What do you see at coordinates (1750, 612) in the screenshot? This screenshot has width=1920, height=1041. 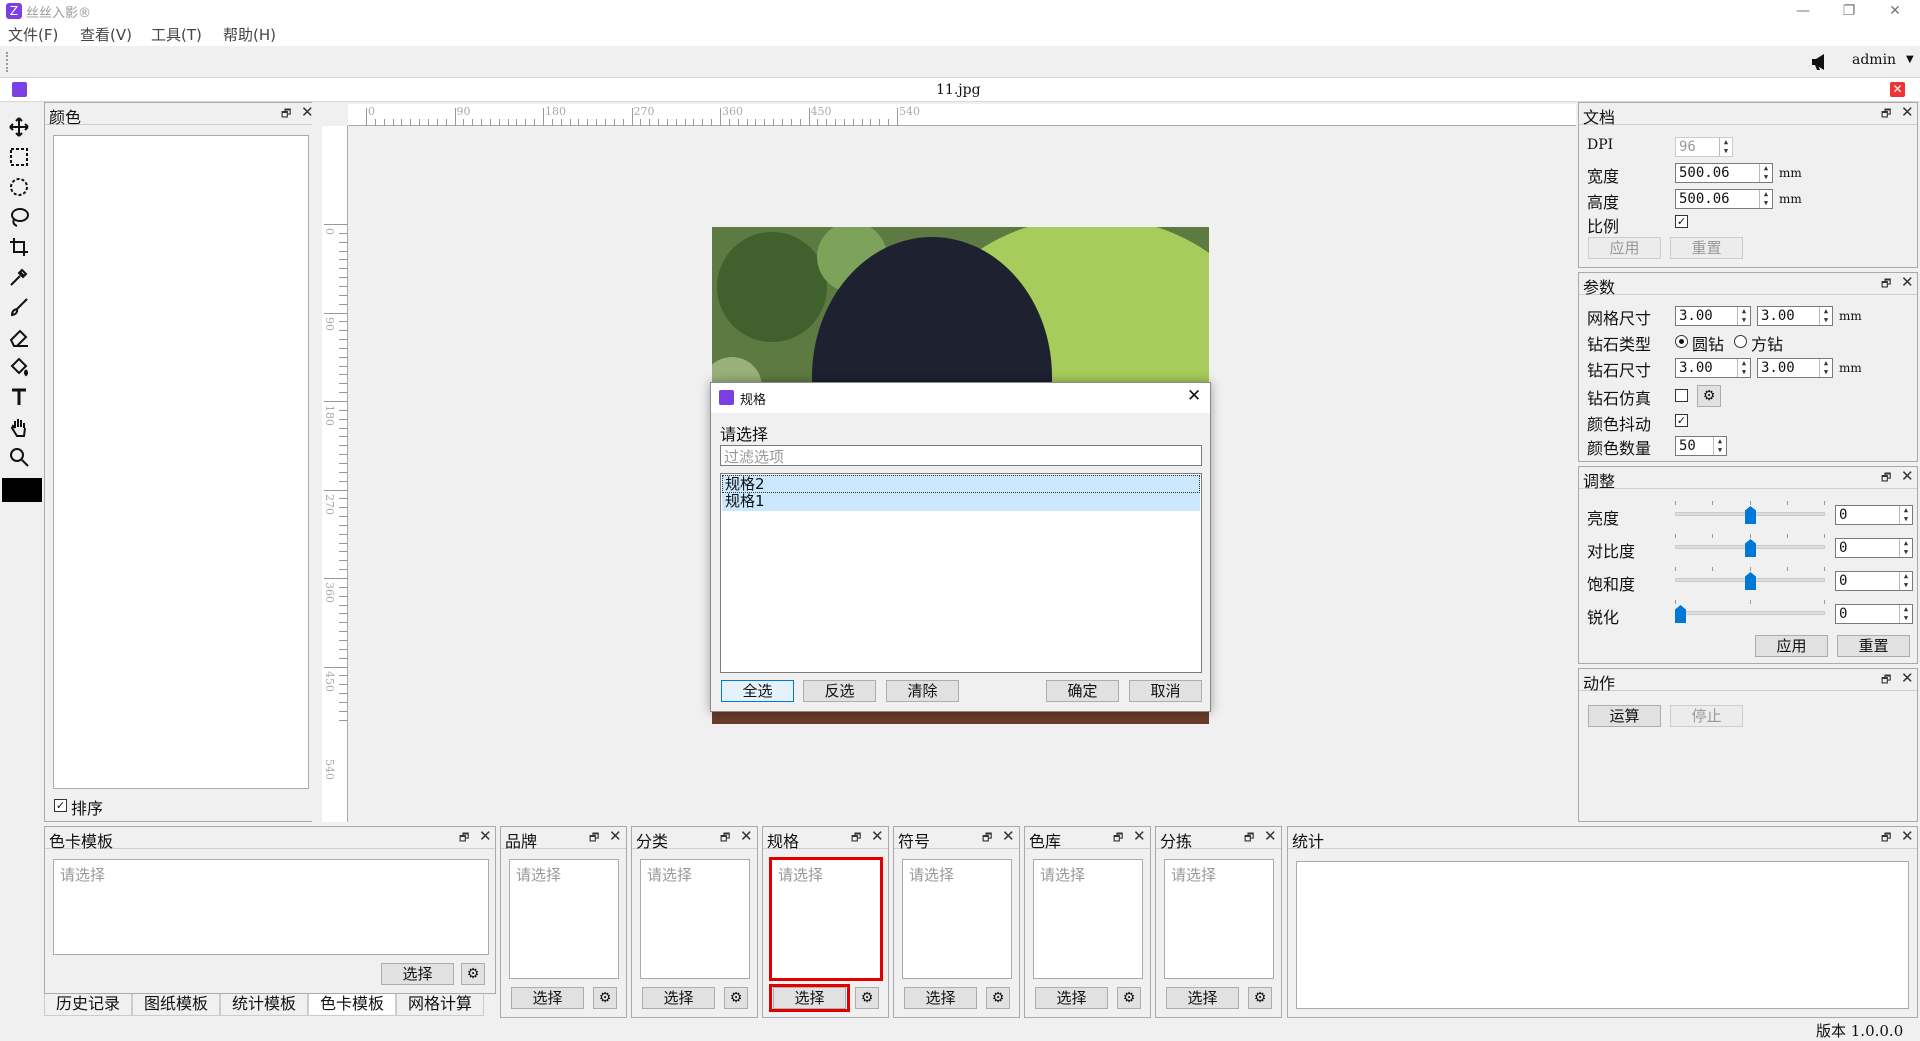 I see `sharpen-slider` at bounding box center [1750, 612].